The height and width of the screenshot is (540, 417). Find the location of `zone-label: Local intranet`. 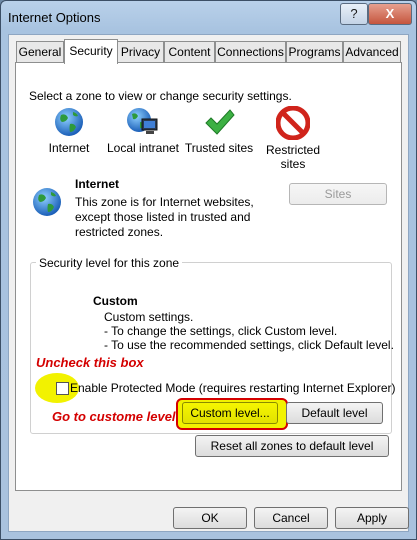

zone-label: Local intranet is located at coordinates (143, 148).